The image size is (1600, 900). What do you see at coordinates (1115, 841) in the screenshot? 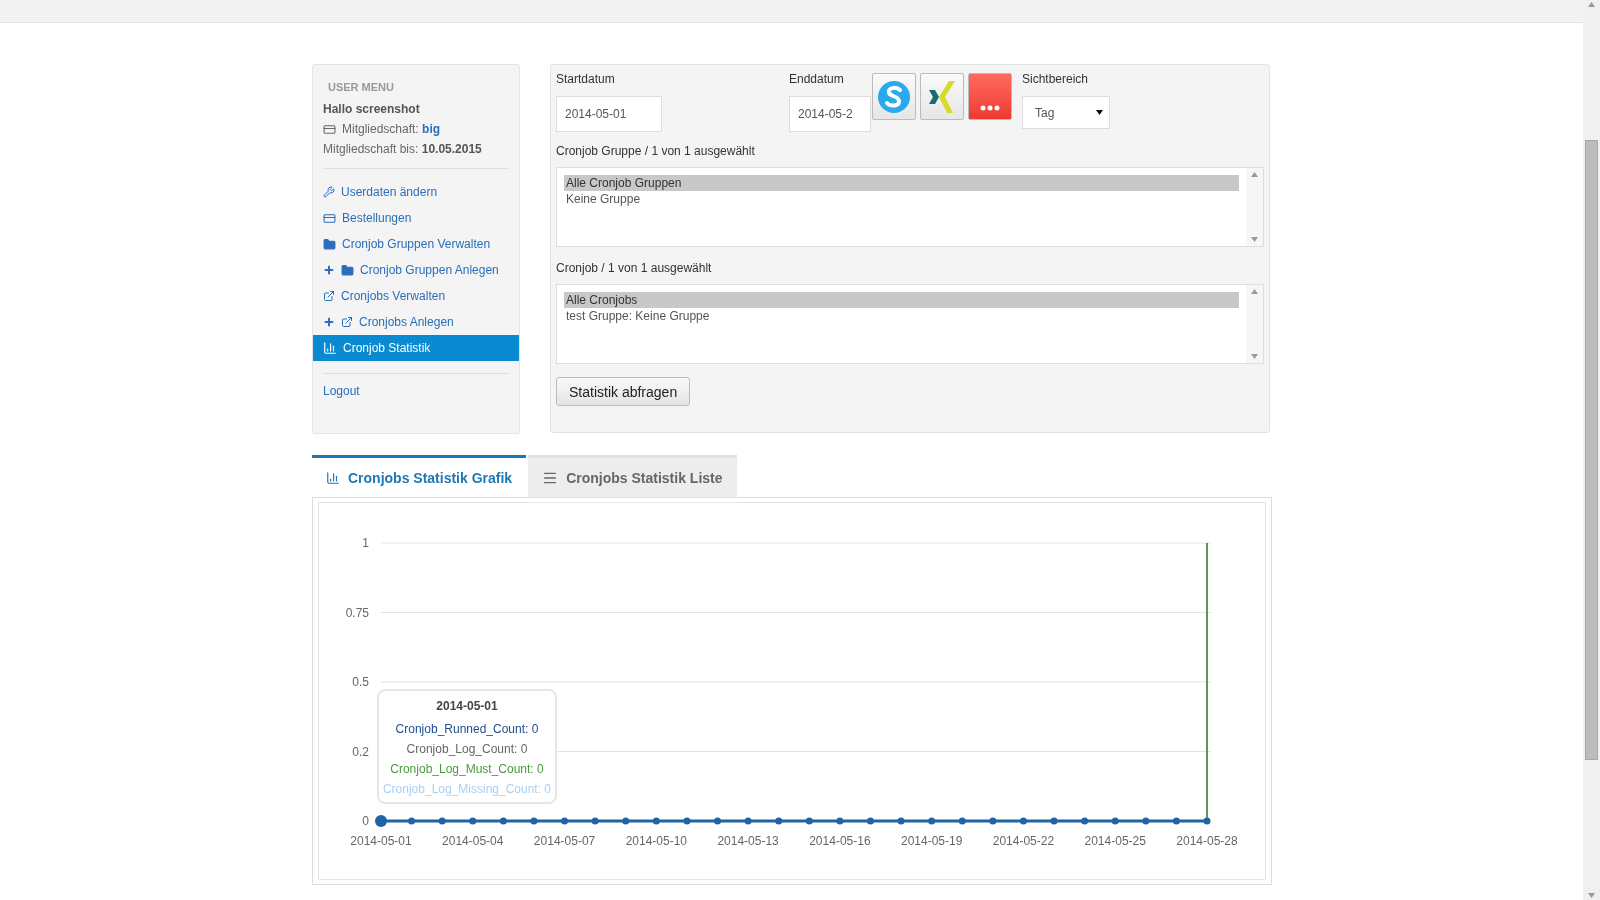
I see `x-tick-label: 2014-05-25` at bounding box center [1115, 841].